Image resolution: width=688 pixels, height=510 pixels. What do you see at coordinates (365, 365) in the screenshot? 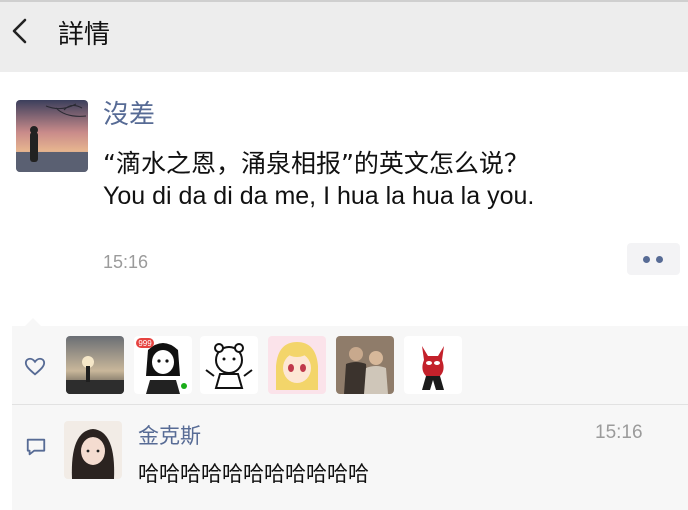
I see `two-men-photo-avatar` at bounding box center [365, 365].